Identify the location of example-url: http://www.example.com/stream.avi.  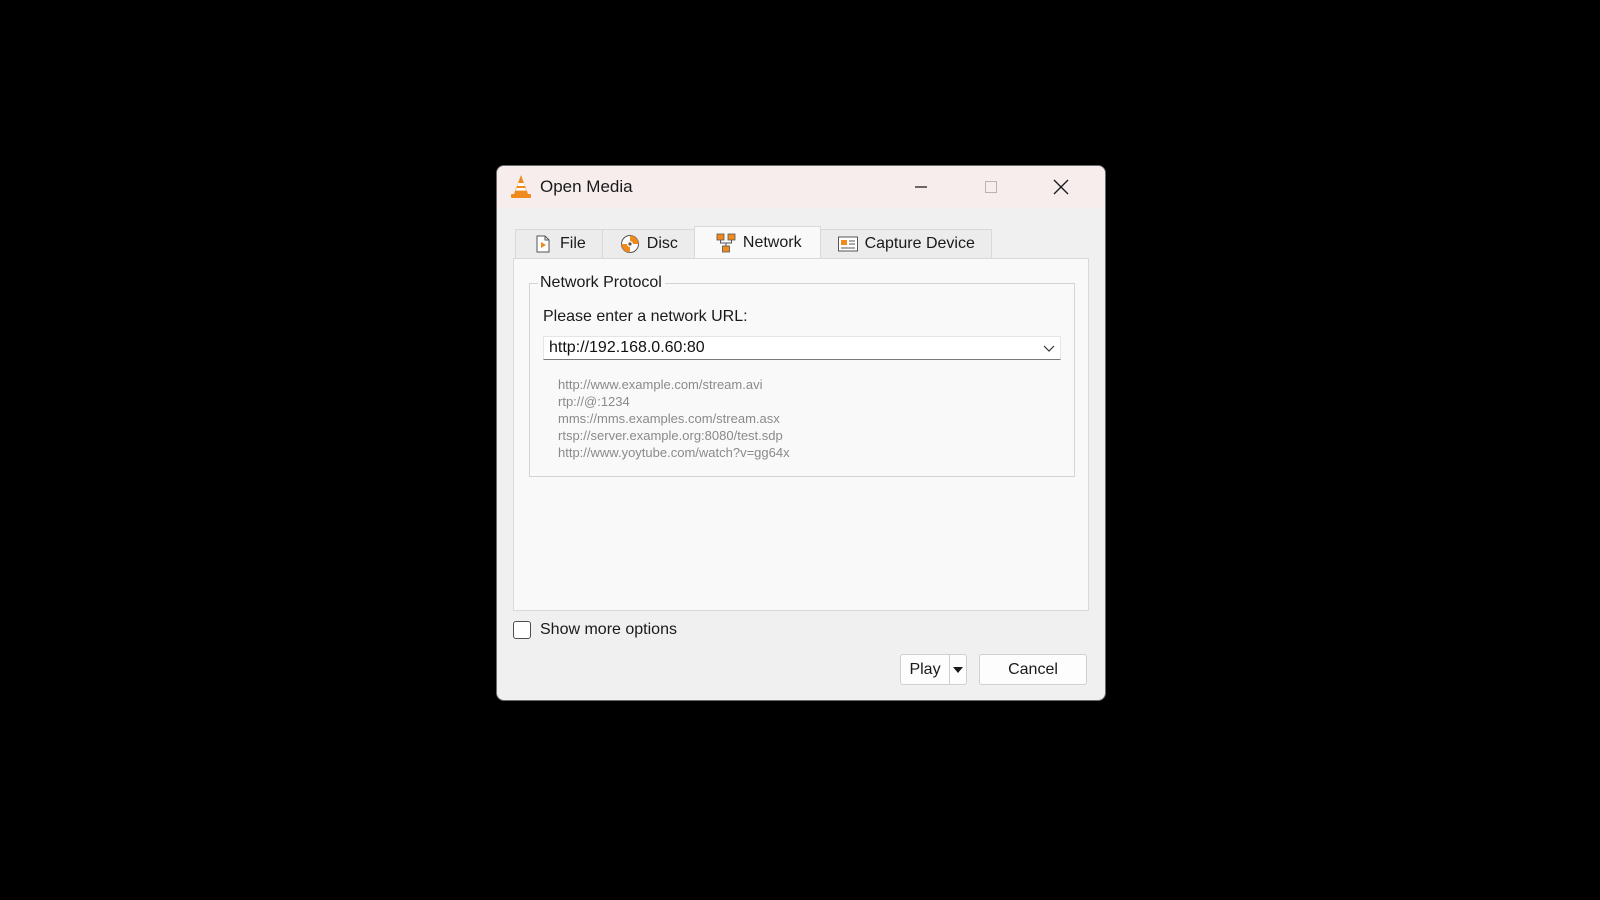
(660, 384).